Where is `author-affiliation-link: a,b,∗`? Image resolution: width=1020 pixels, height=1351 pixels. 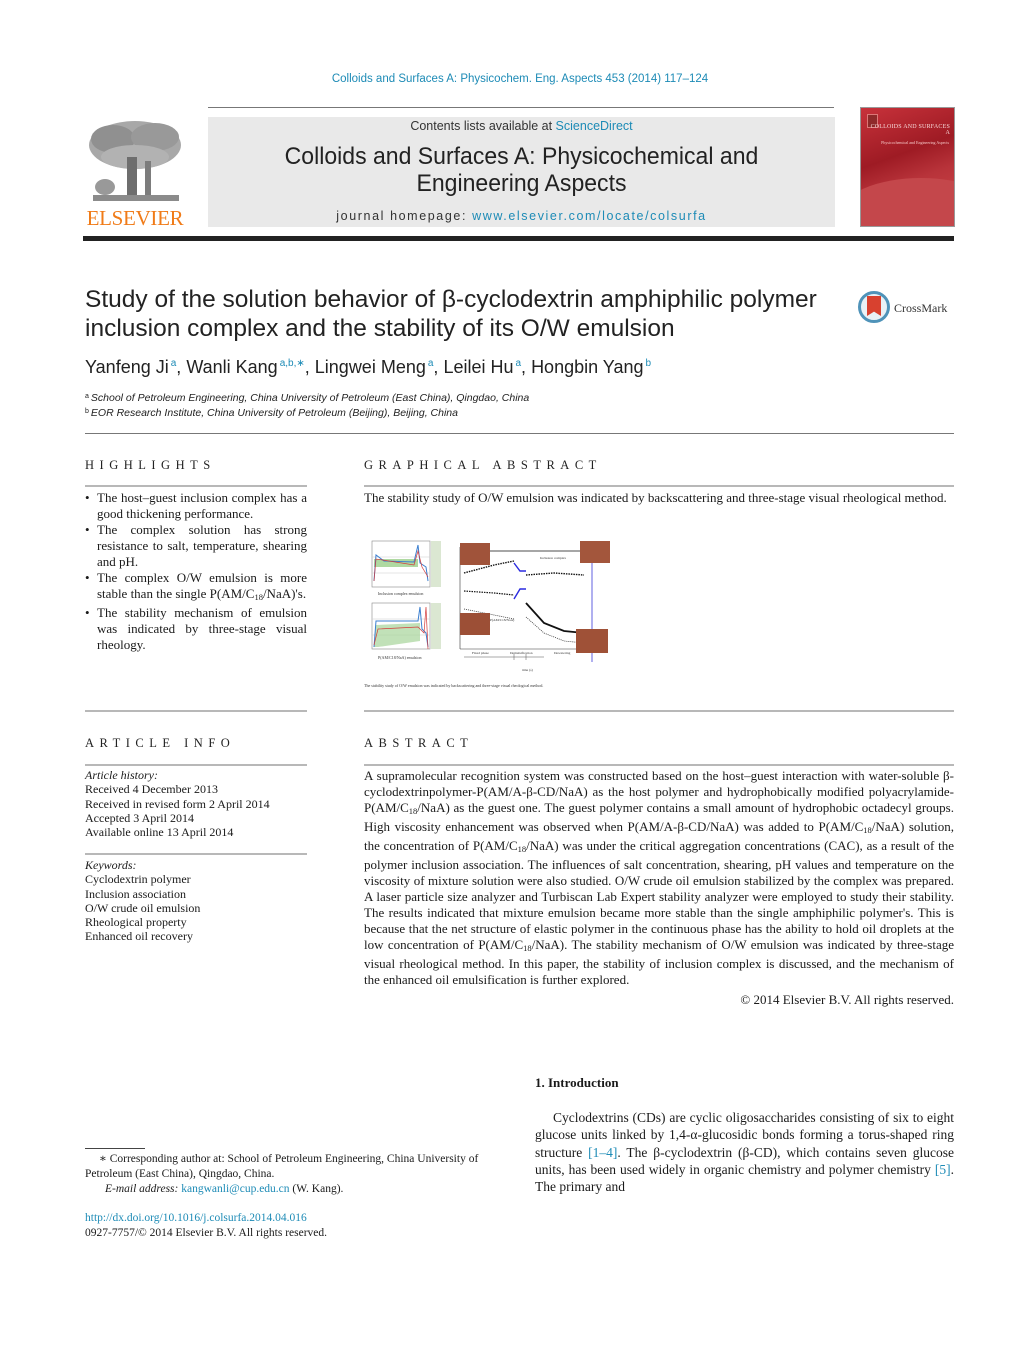
author-affiliation-link: a,b,∗ is located at coordinates (292, 363).